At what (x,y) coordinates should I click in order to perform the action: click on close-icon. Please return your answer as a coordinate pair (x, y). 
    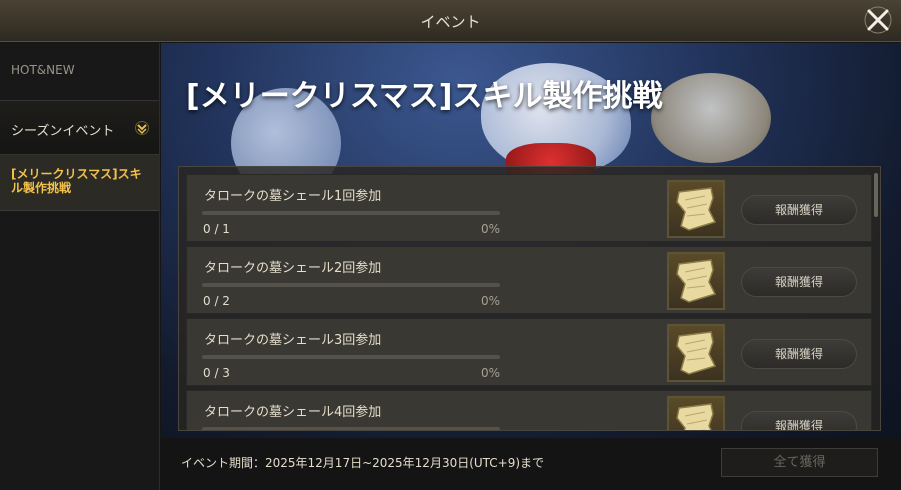
    Looking at the image, I should click on (878, 20).